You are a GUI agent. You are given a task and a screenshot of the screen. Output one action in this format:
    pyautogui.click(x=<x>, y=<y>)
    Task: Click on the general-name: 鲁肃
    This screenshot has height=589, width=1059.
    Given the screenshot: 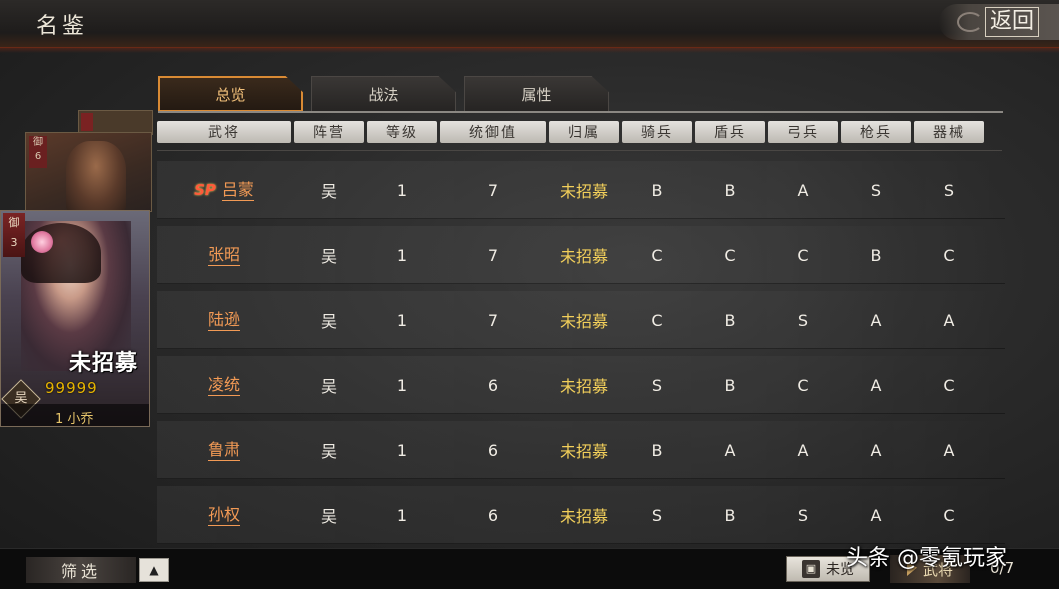 What is the action you would take?
    pyautogui.click(x=223, y=450)
    